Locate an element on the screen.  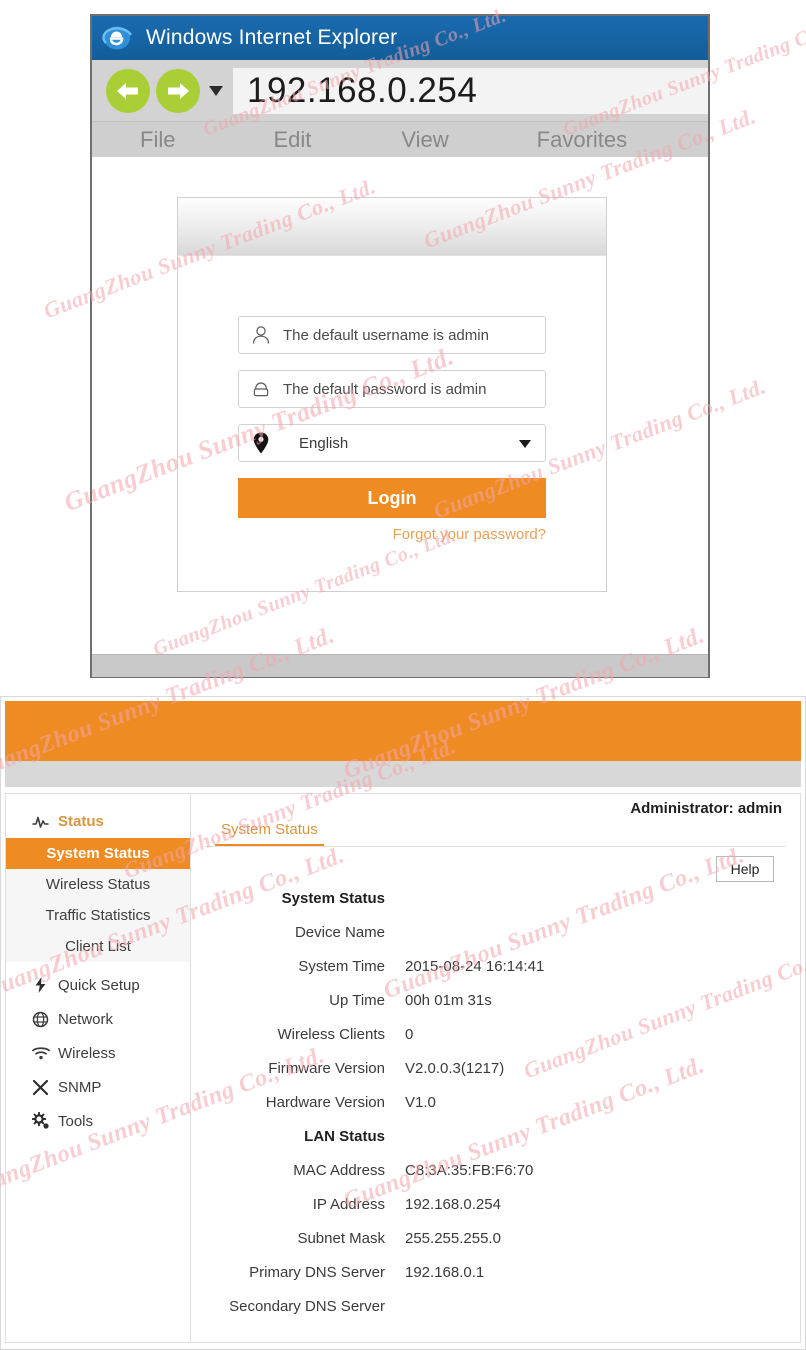
browser-statusbar is located at coordinates (400, 665).